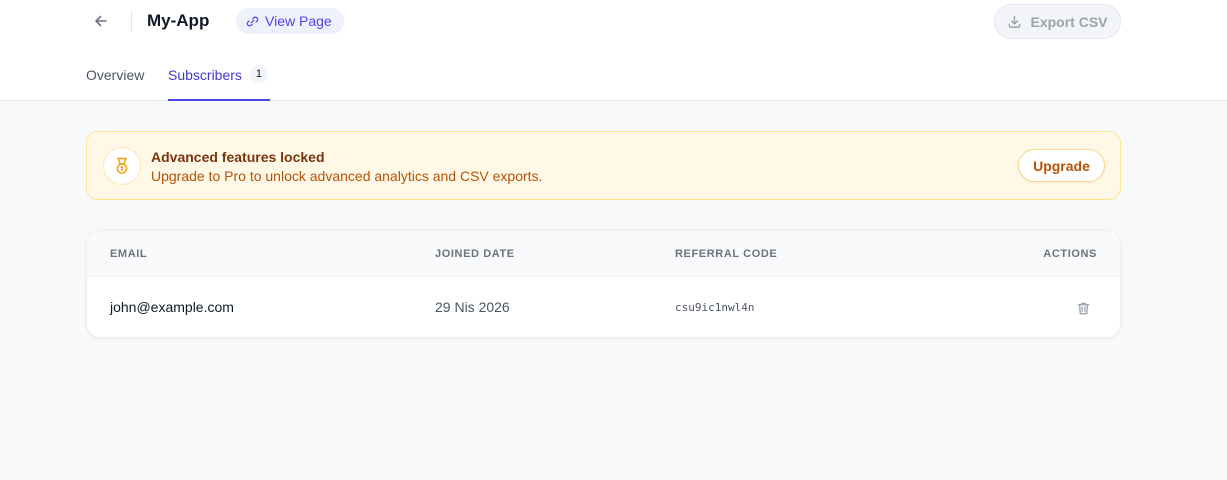  I want to click on arrow-left-icon, so click(101, 21).